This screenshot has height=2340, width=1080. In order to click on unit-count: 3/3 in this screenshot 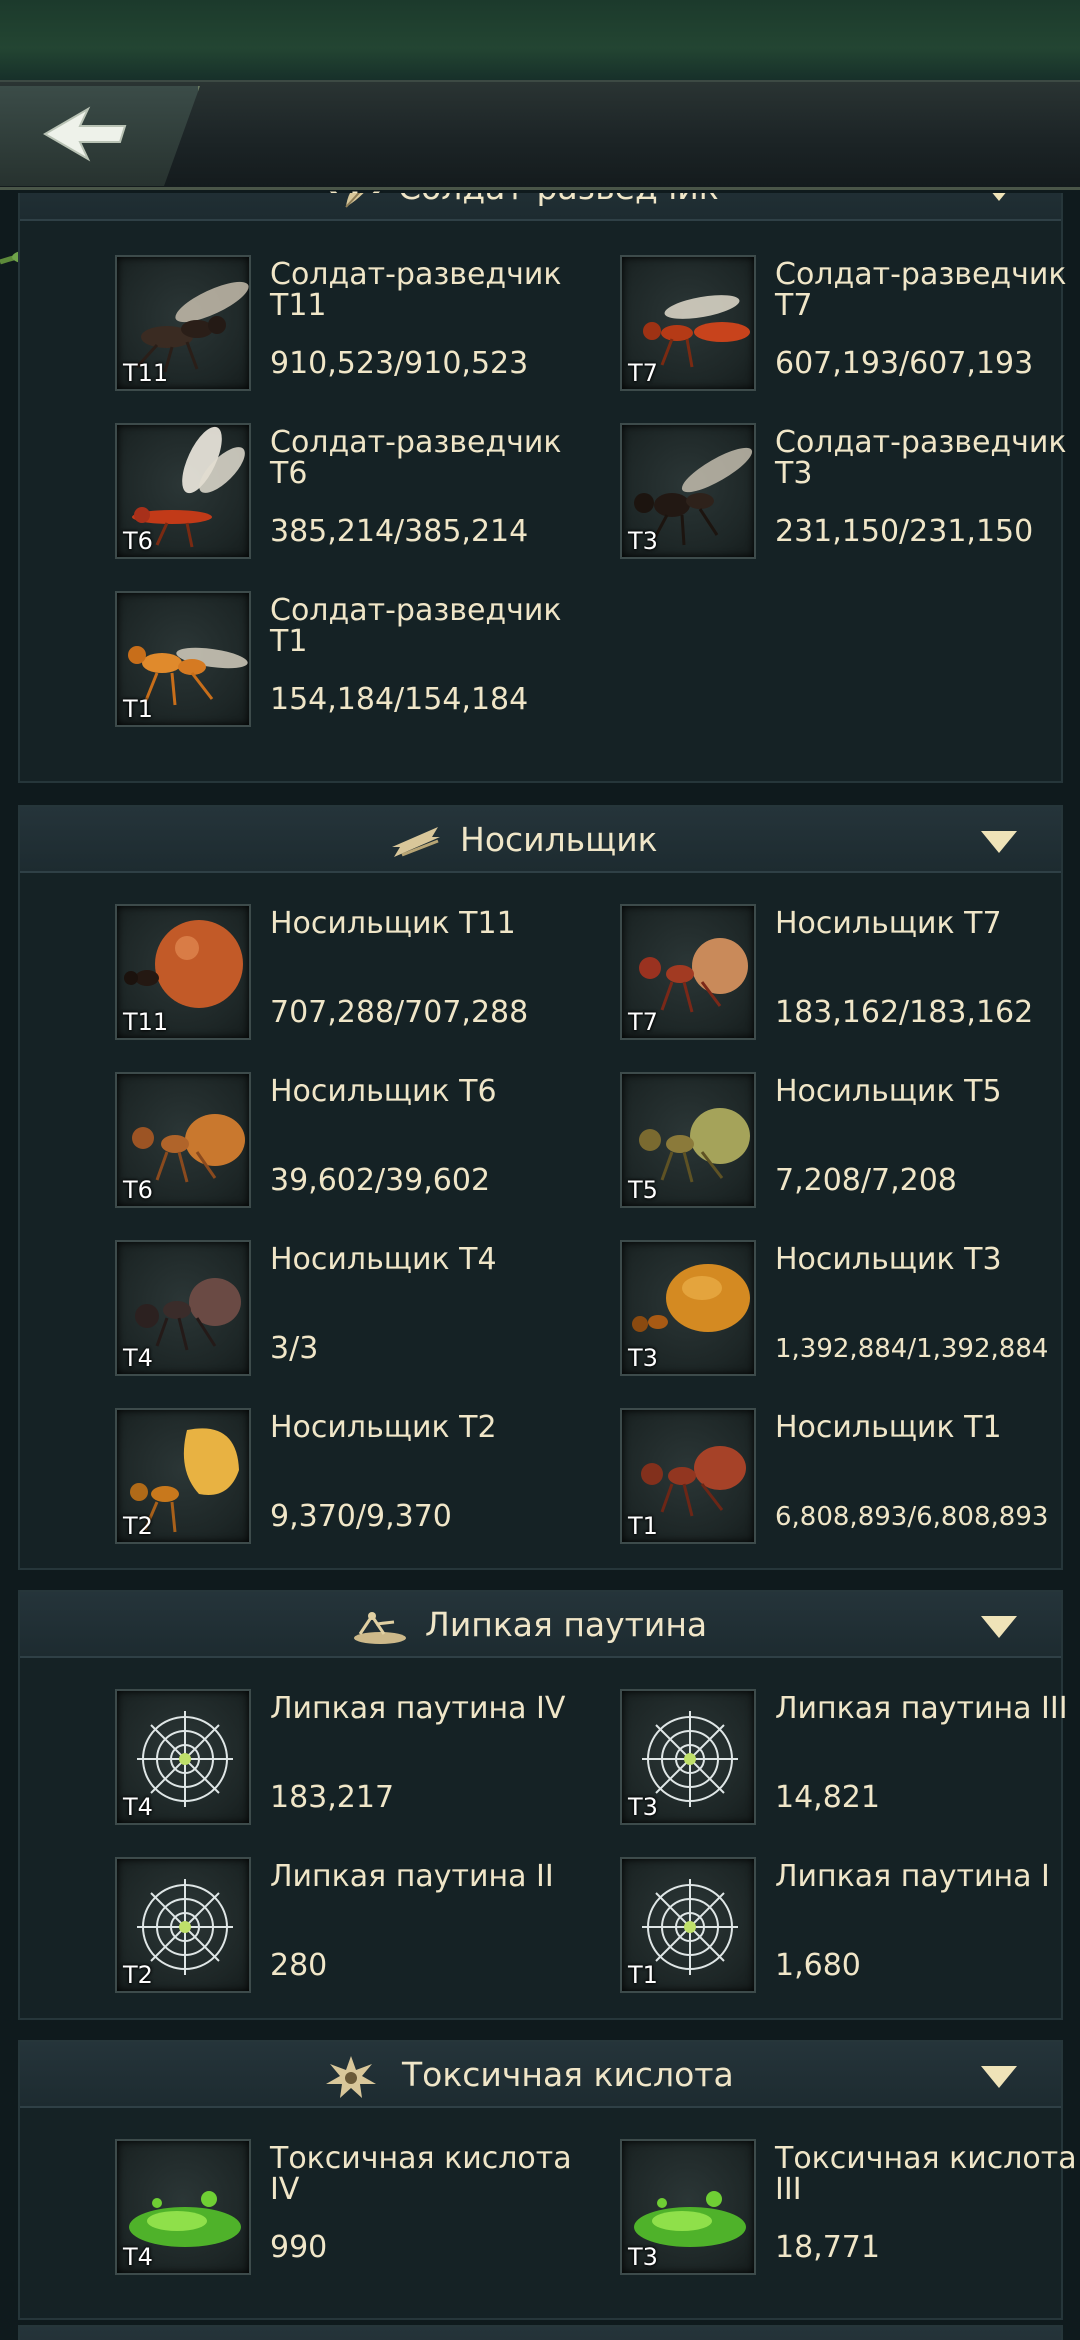, I will do `click(294, 1348)`.